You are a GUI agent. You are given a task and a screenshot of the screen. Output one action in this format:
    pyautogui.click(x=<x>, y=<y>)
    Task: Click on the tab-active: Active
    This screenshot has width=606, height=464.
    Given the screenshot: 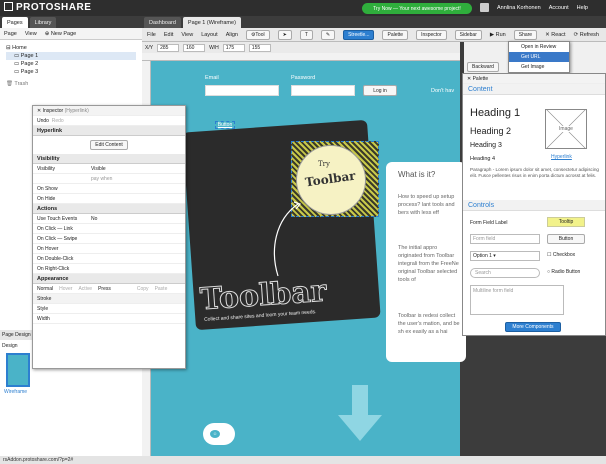 What is the action you would take?
    pyautogui.click(x=85, y=289)
    